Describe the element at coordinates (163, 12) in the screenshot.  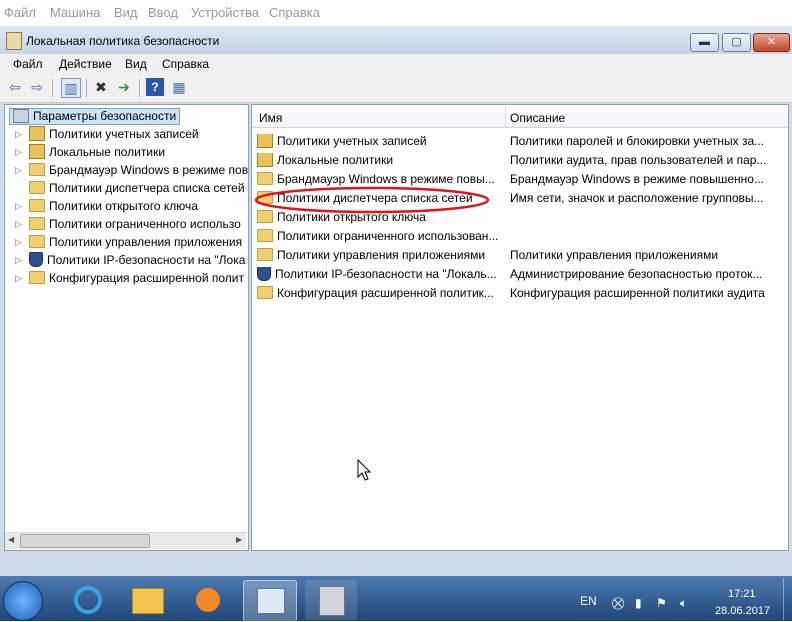
I see `vm-menu-input: Ввод` at that location.